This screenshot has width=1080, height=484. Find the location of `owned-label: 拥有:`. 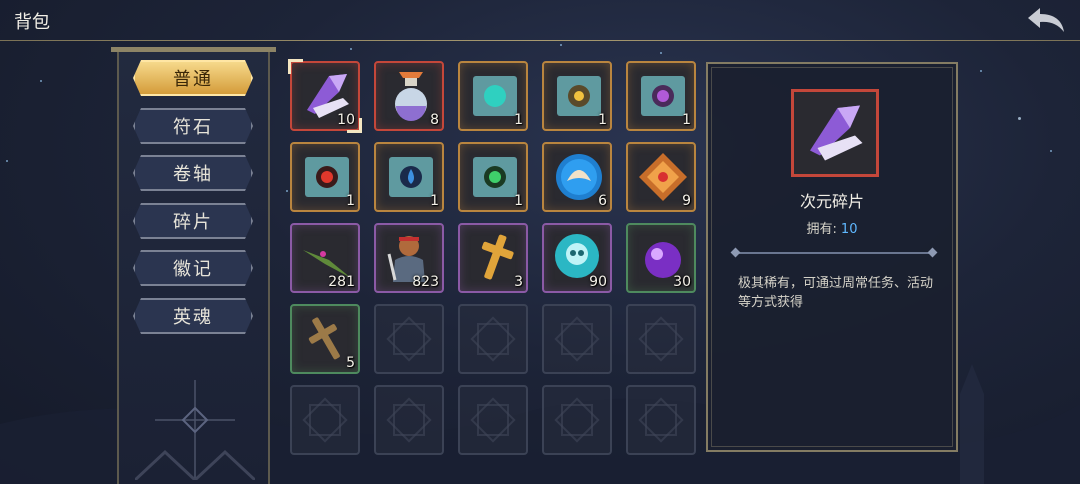

owned-label: 拥有: is located at coordinates (821, 229).